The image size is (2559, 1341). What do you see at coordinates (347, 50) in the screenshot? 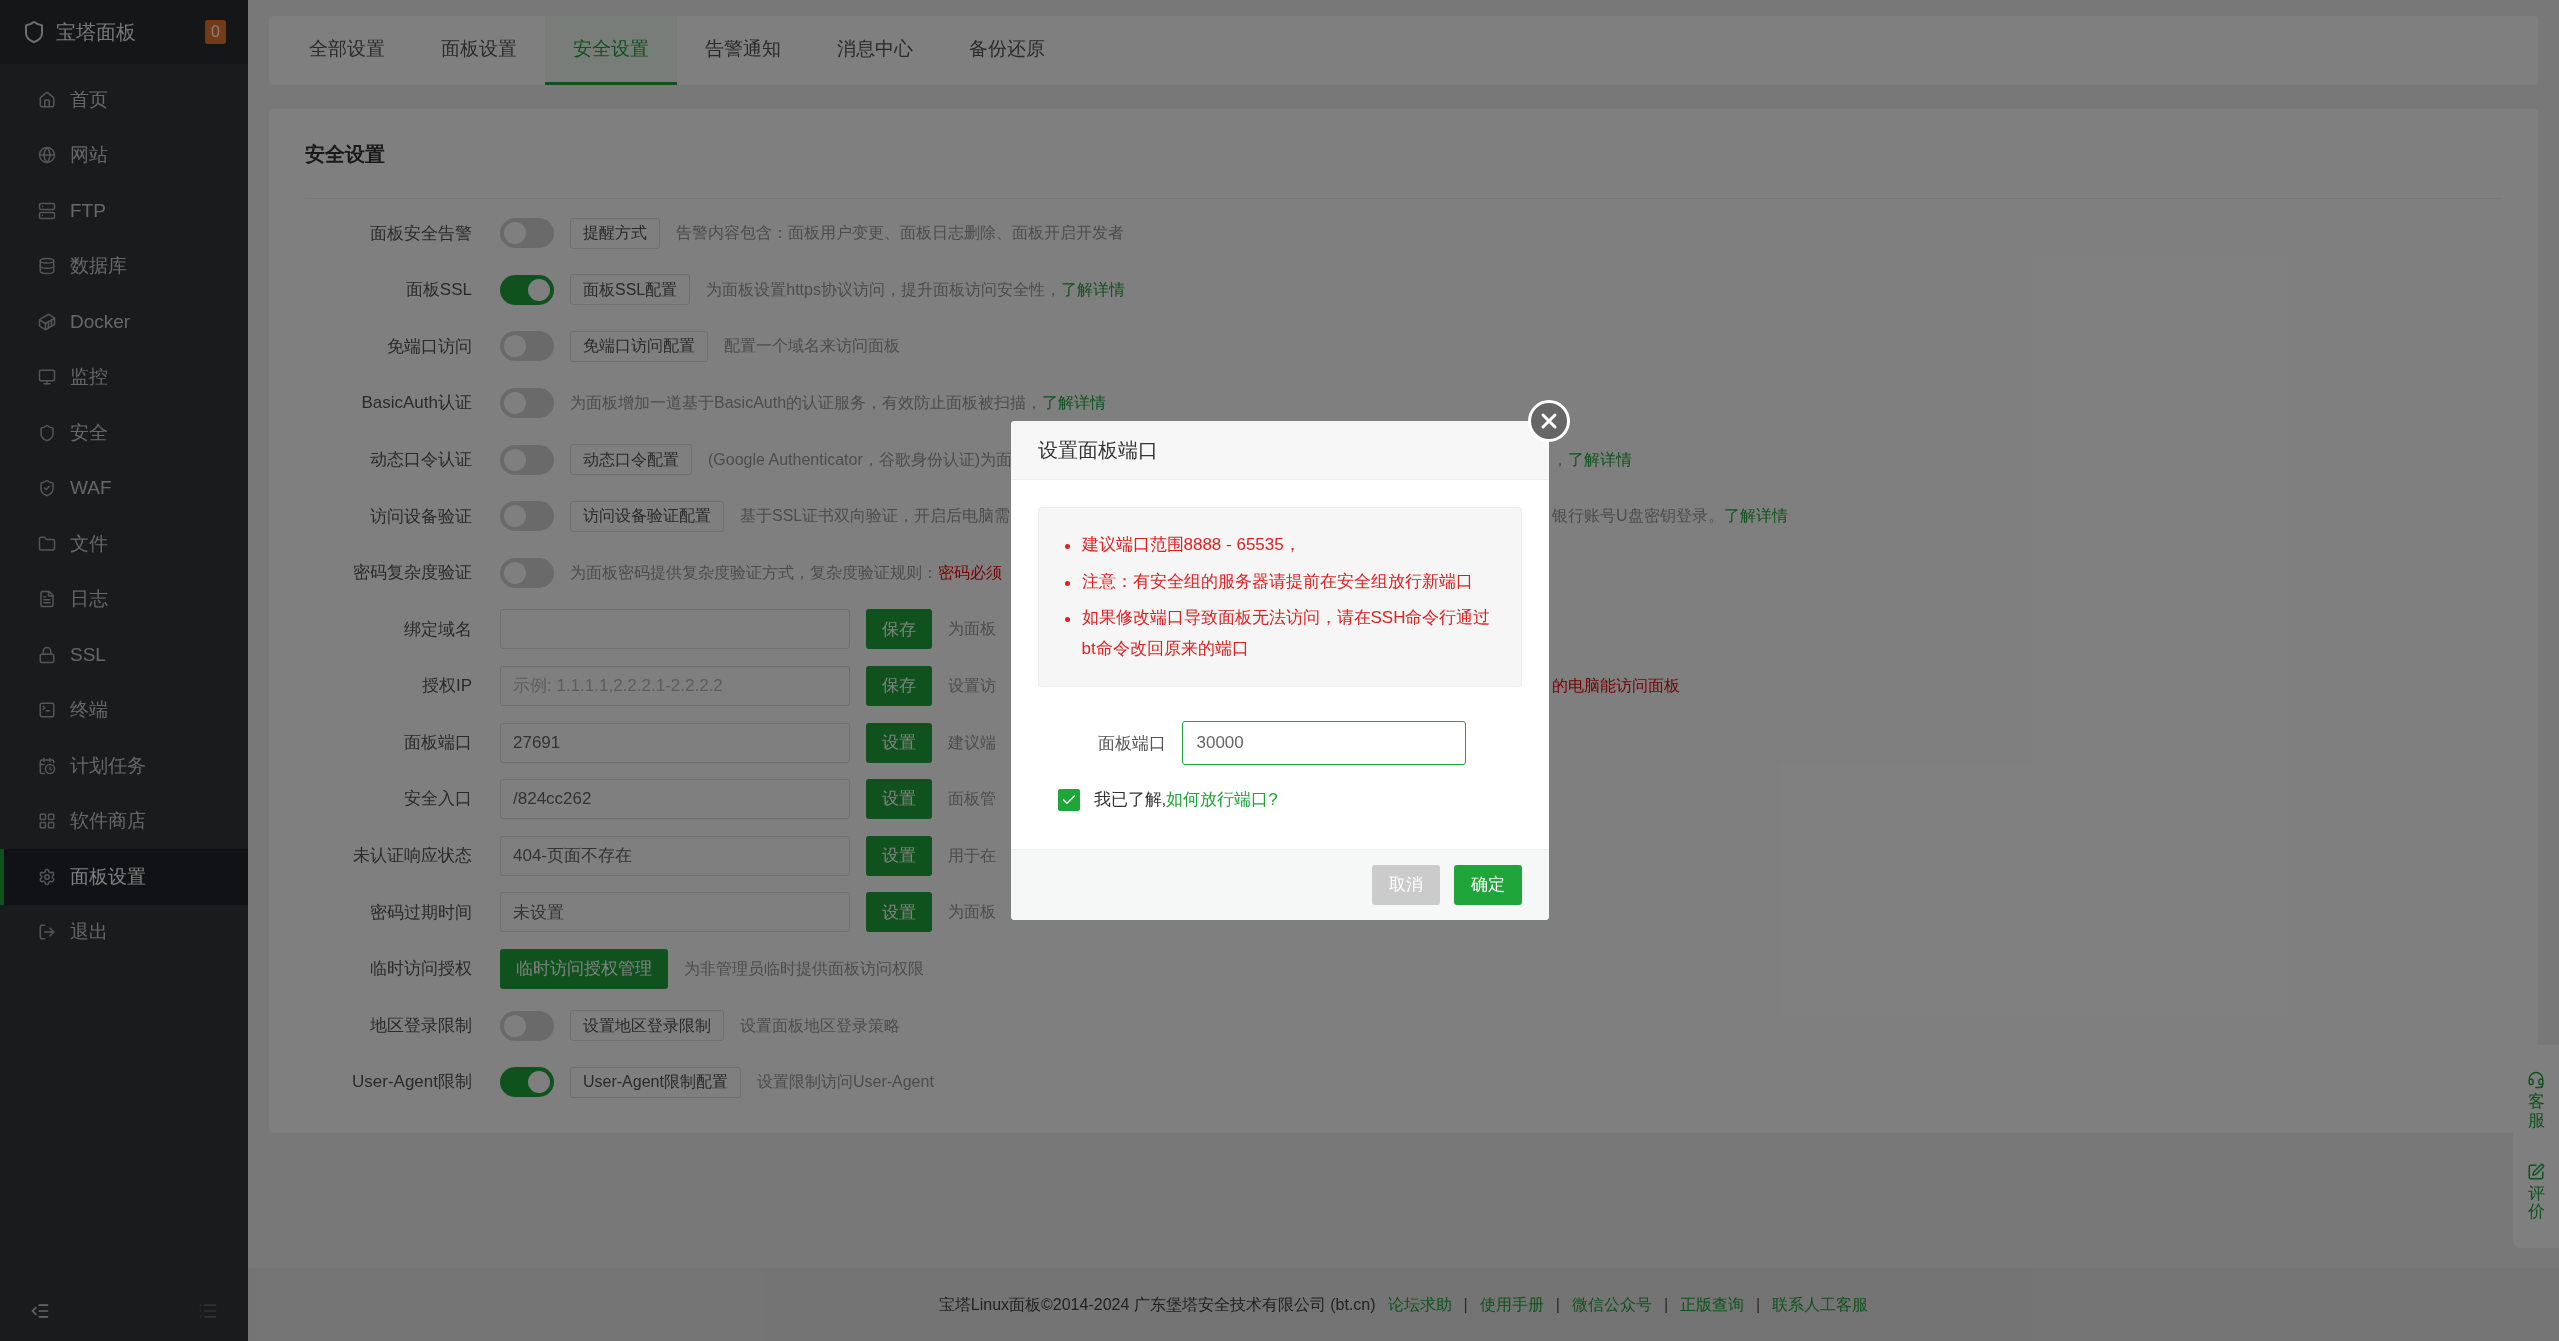
I see `tab: 全部设置` at bounding box center [347, 50].